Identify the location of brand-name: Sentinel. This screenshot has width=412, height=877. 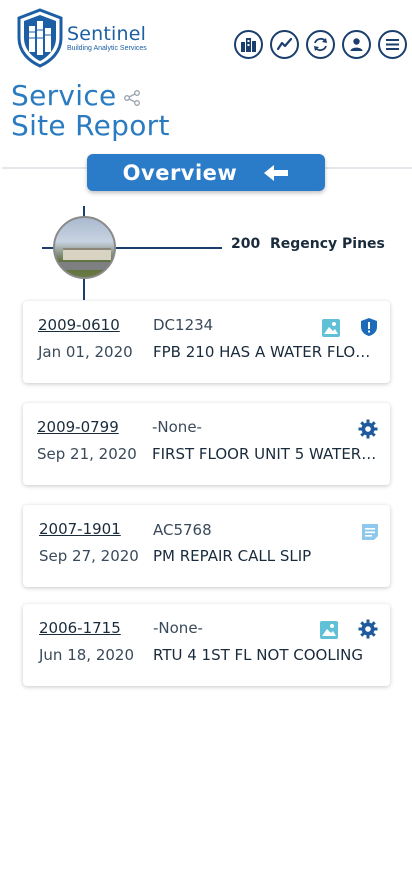
(107, 33).